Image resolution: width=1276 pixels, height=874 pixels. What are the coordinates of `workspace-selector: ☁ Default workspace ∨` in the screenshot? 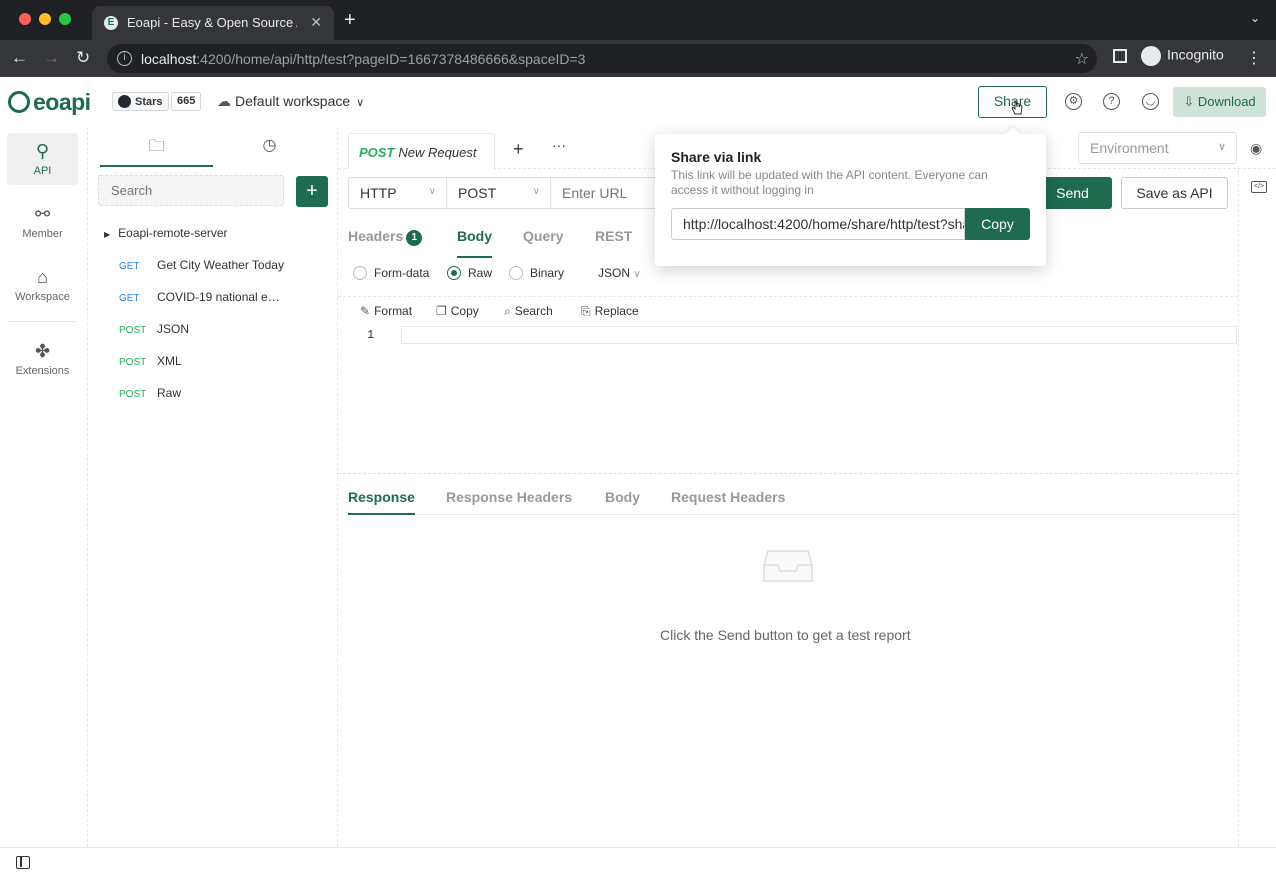 It's located at (290, 101).